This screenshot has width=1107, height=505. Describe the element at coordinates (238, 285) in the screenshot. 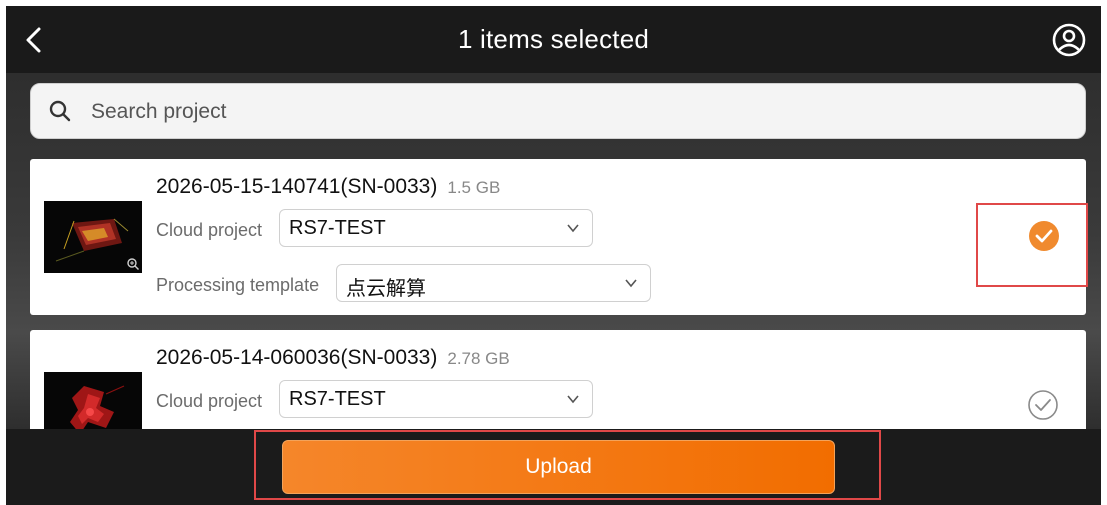

I see `processing-template-label: Processing template` at that location.